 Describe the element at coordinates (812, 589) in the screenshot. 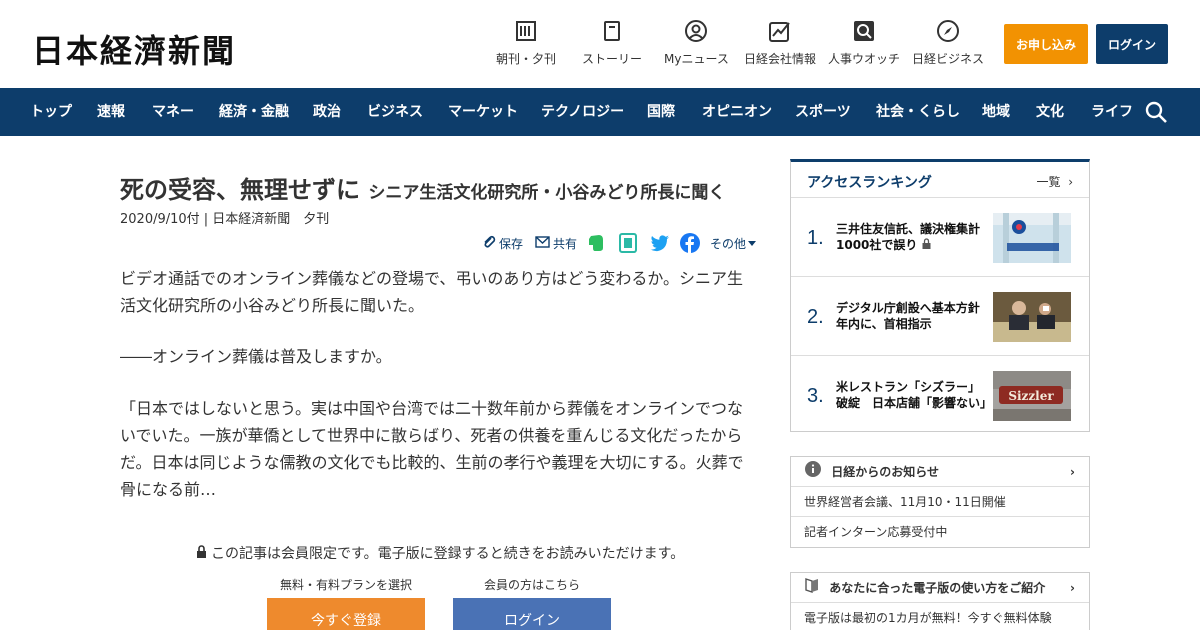

I see `book-icon` at that location.